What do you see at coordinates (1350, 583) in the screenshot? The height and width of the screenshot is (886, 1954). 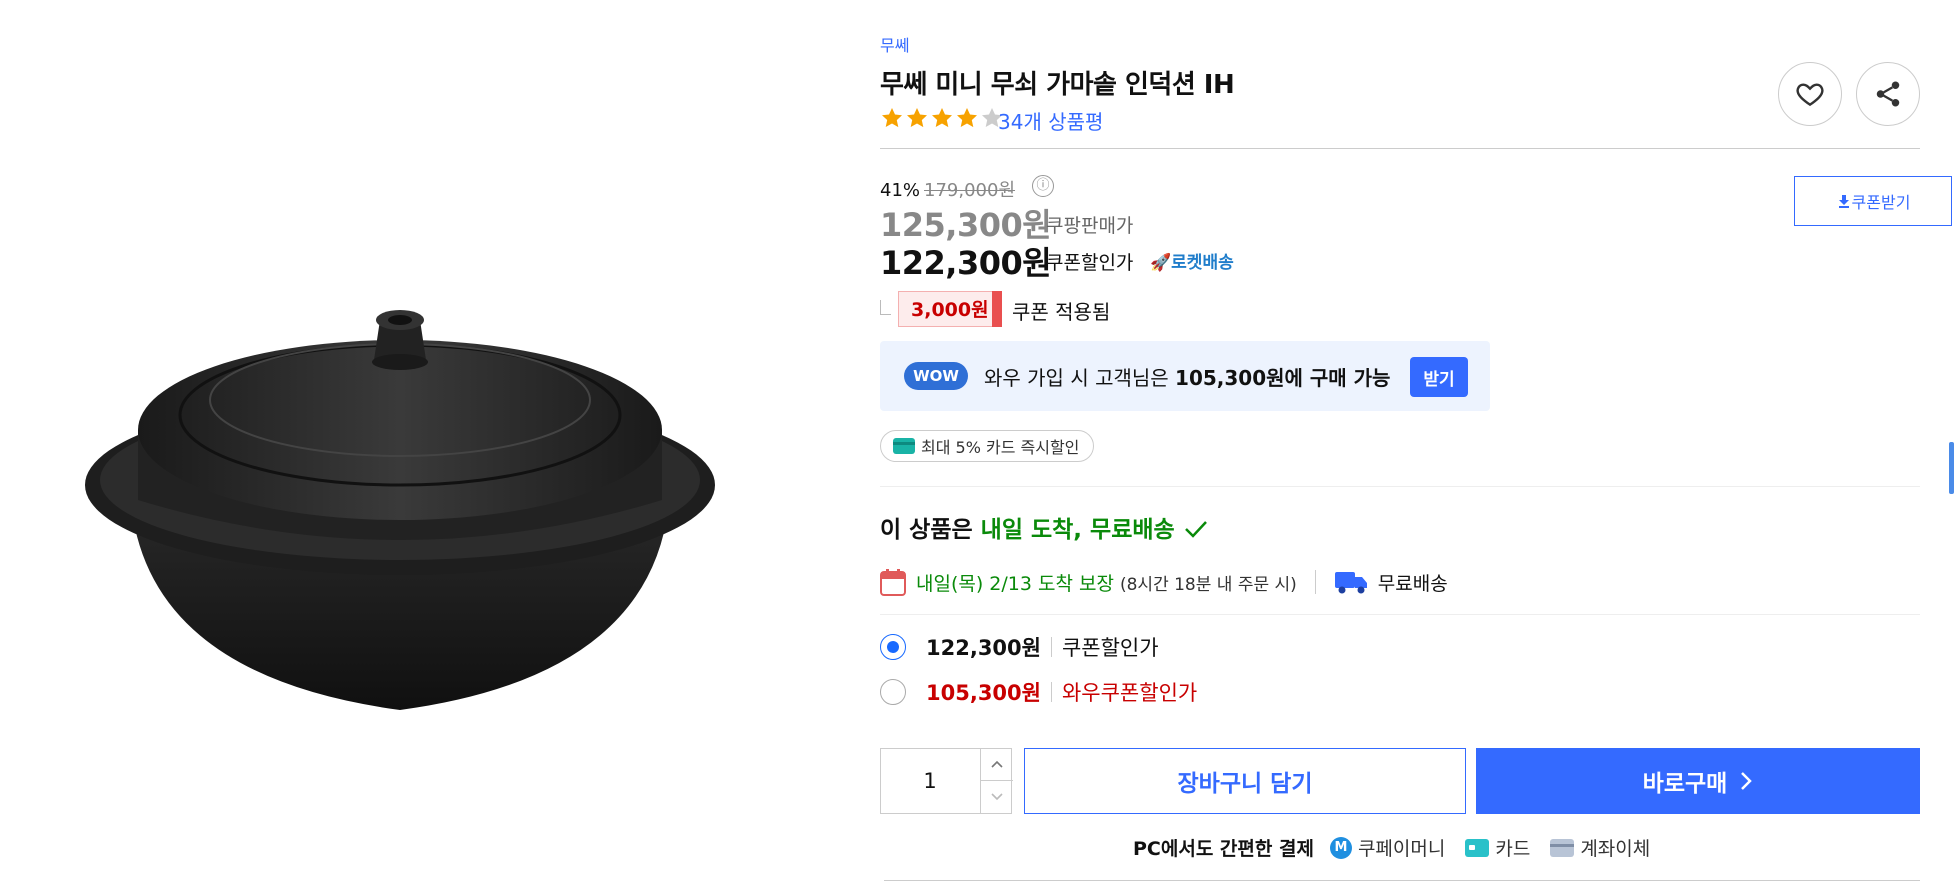 I see `truck-icon` at bounding box center [1350, 583].